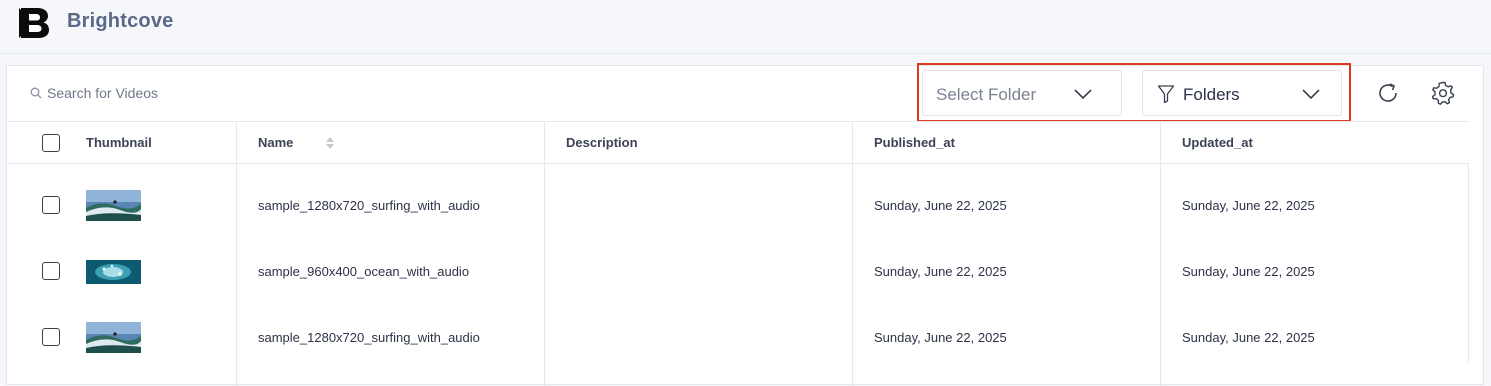 The image size is (1491, 386). I want to click on select-folder-dropdown: Select Folder, so click(1022, 93).